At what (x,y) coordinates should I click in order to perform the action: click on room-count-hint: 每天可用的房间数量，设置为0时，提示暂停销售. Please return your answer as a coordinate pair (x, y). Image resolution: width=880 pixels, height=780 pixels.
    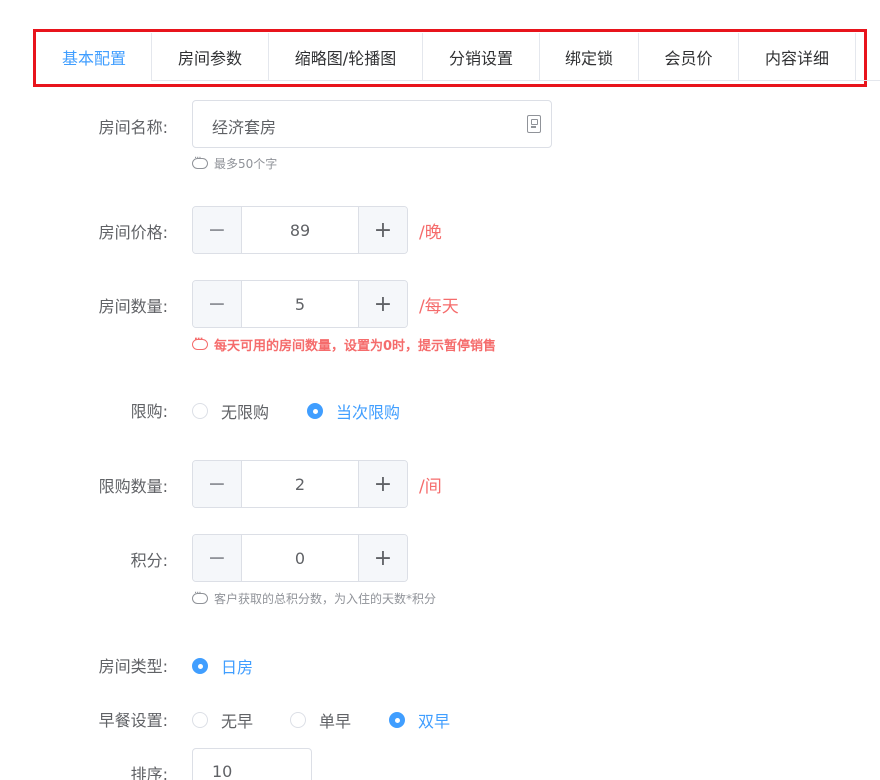
    Looking at the image, I should click on (344, 344).